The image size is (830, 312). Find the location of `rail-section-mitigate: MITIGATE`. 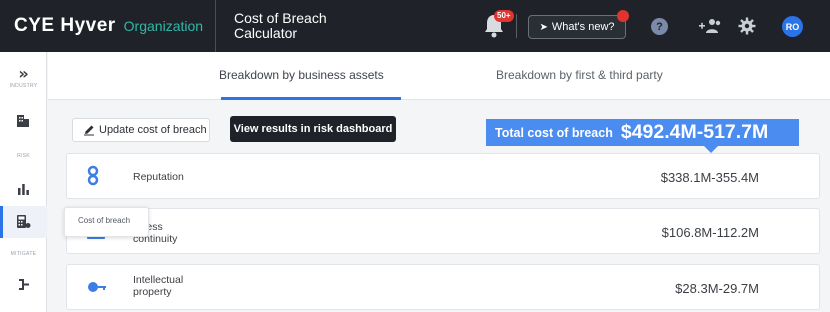

rail-section-mitigate: MITIGATE is located at coordinates (23, 254).